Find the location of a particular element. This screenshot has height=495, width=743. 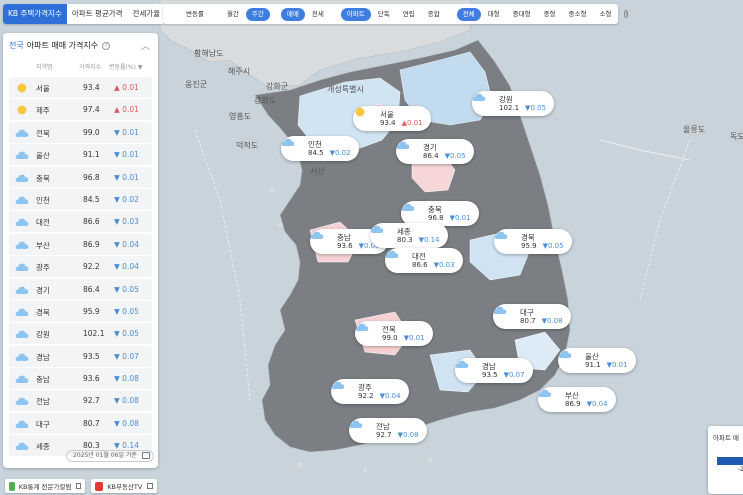

map-marker-gyeonggi: 경기 86.4 ▼0.05 is located at coordinates (435, 151).